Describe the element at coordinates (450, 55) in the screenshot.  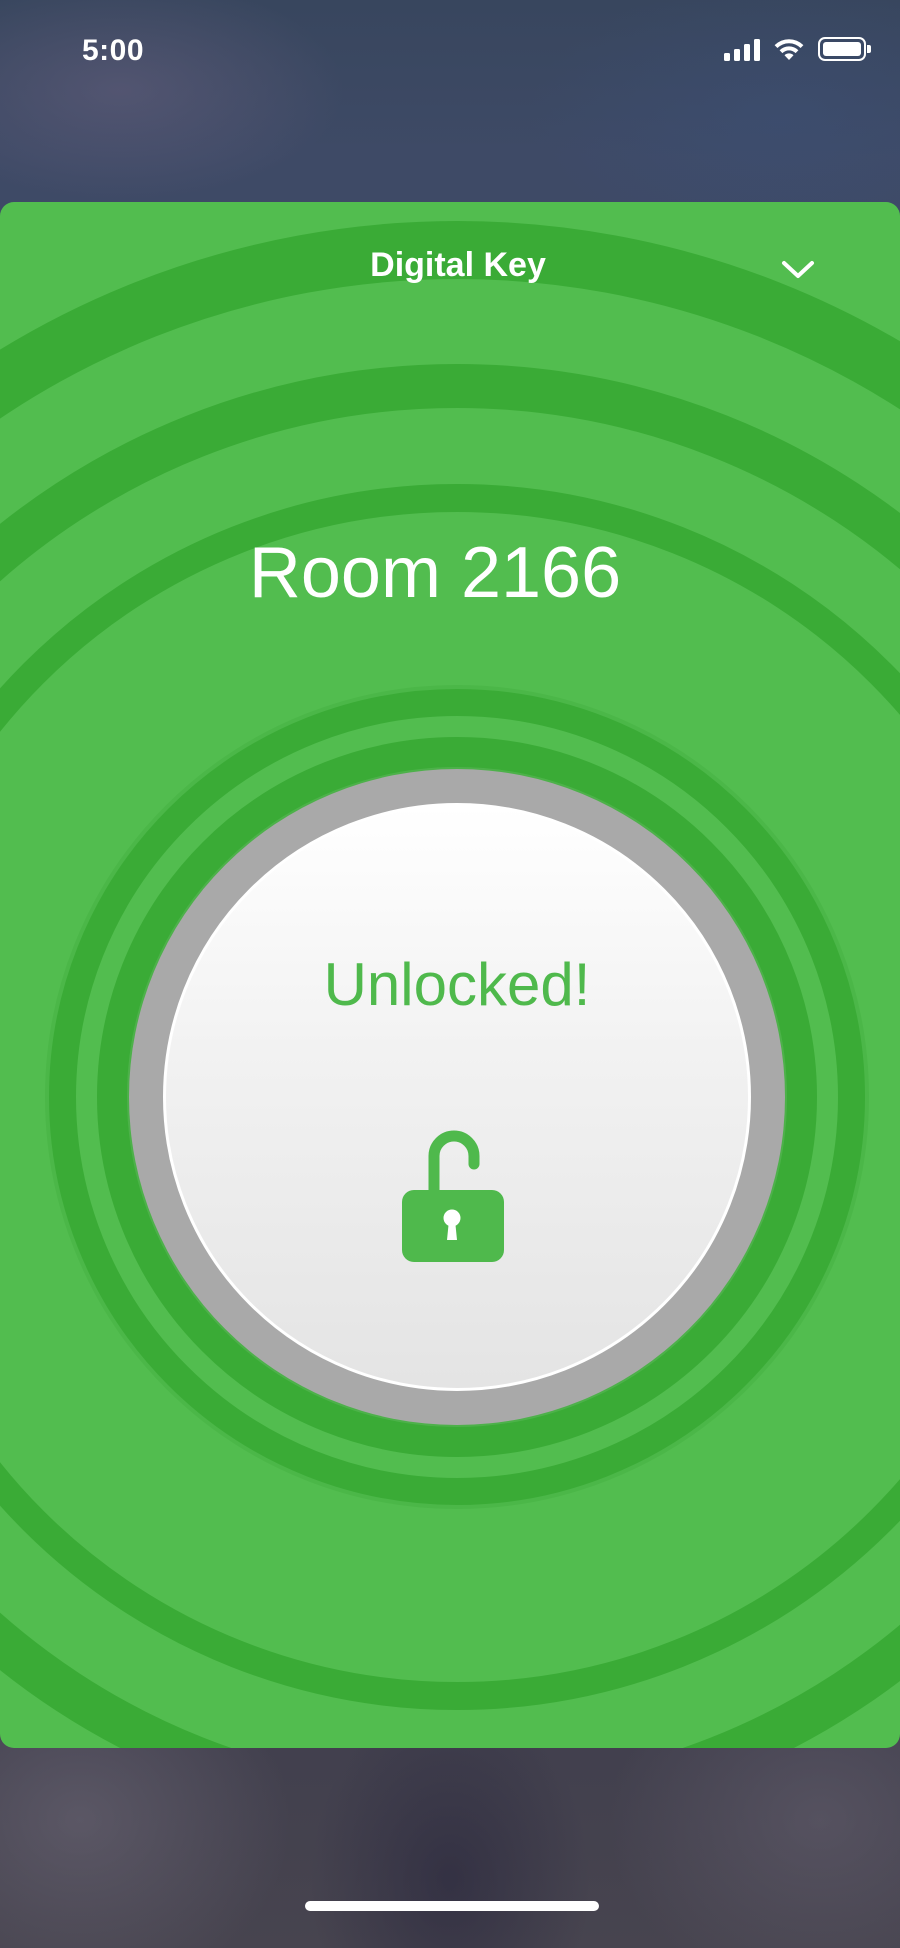
I see `status-bar: 5:00` at that location.